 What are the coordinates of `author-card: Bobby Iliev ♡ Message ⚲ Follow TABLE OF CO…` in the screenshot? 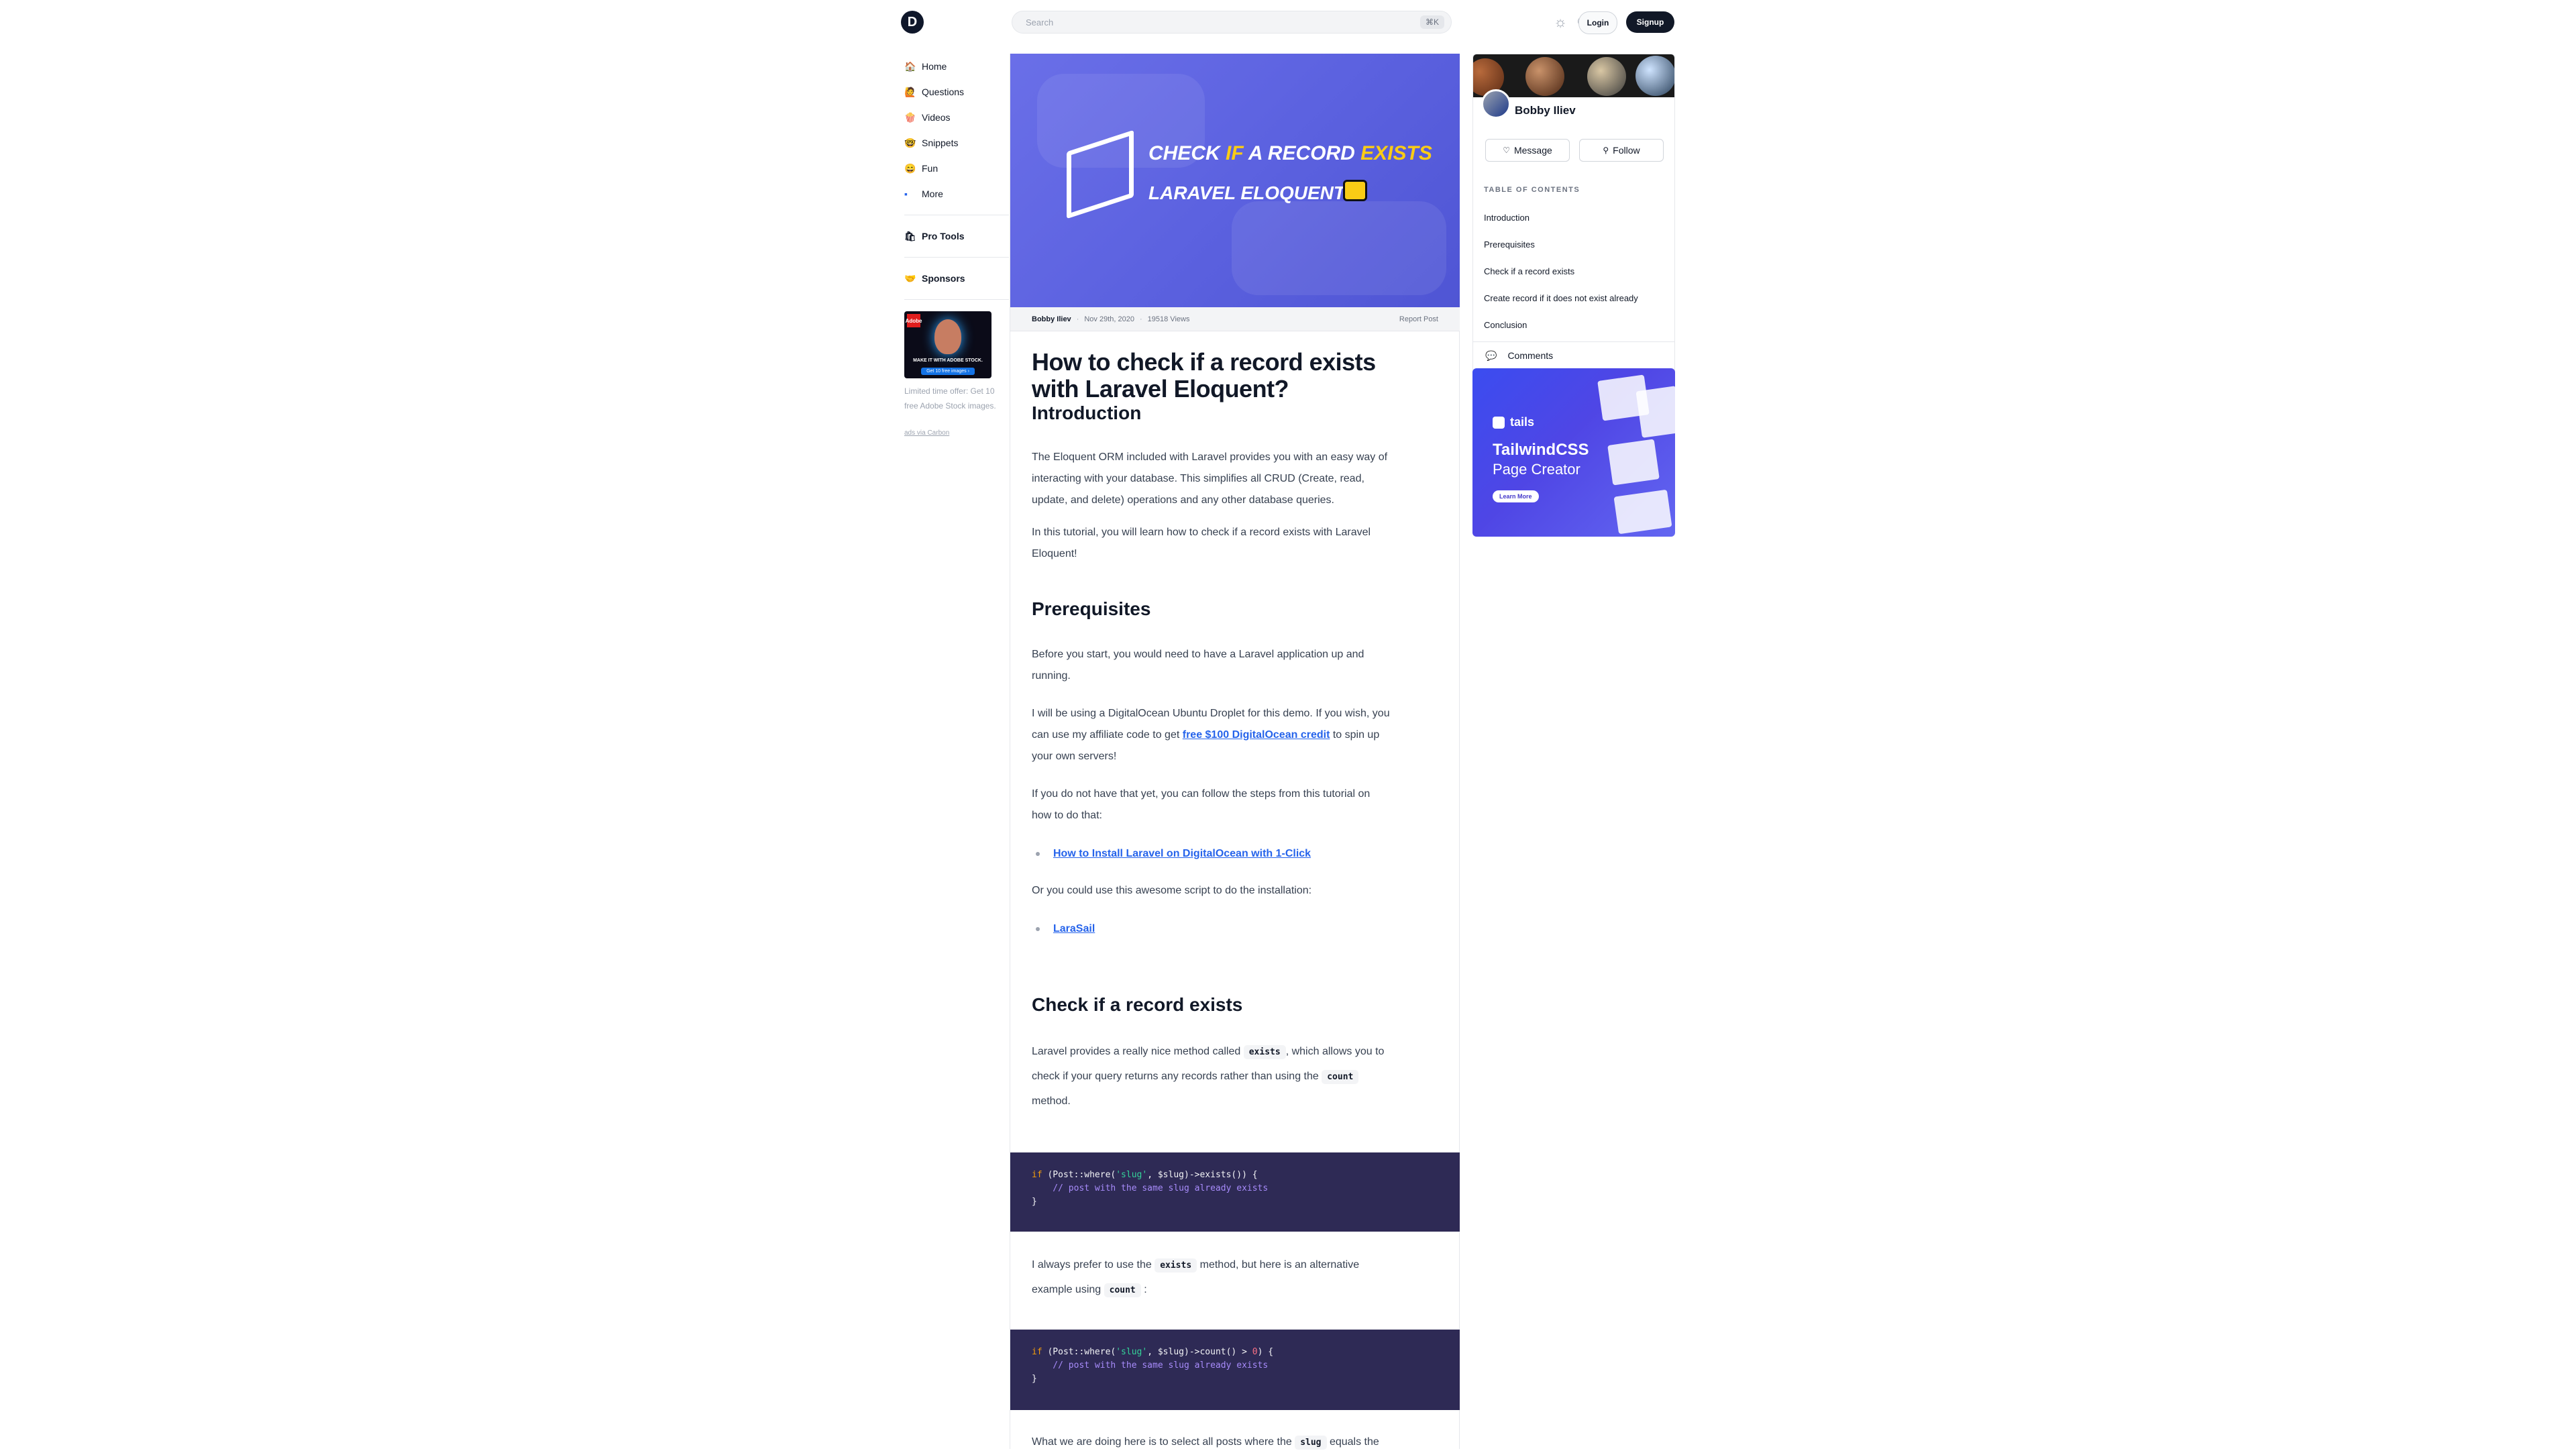 It's located at (1573, 228).